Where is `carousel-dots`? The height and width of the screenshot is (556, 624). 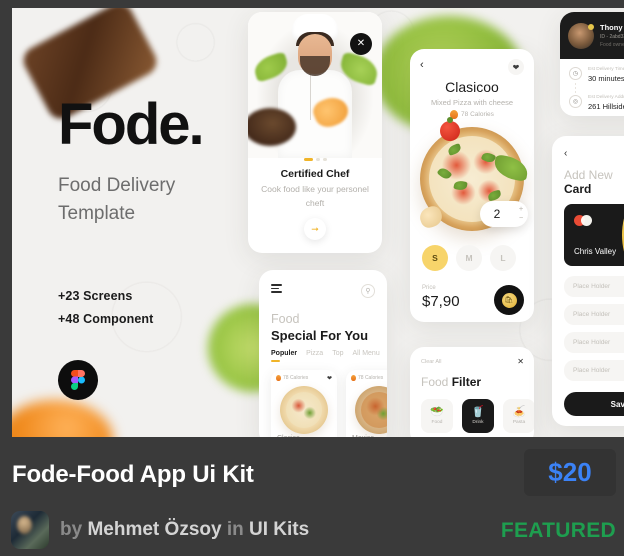 carousel-dots is located at coordinates (315, 159).